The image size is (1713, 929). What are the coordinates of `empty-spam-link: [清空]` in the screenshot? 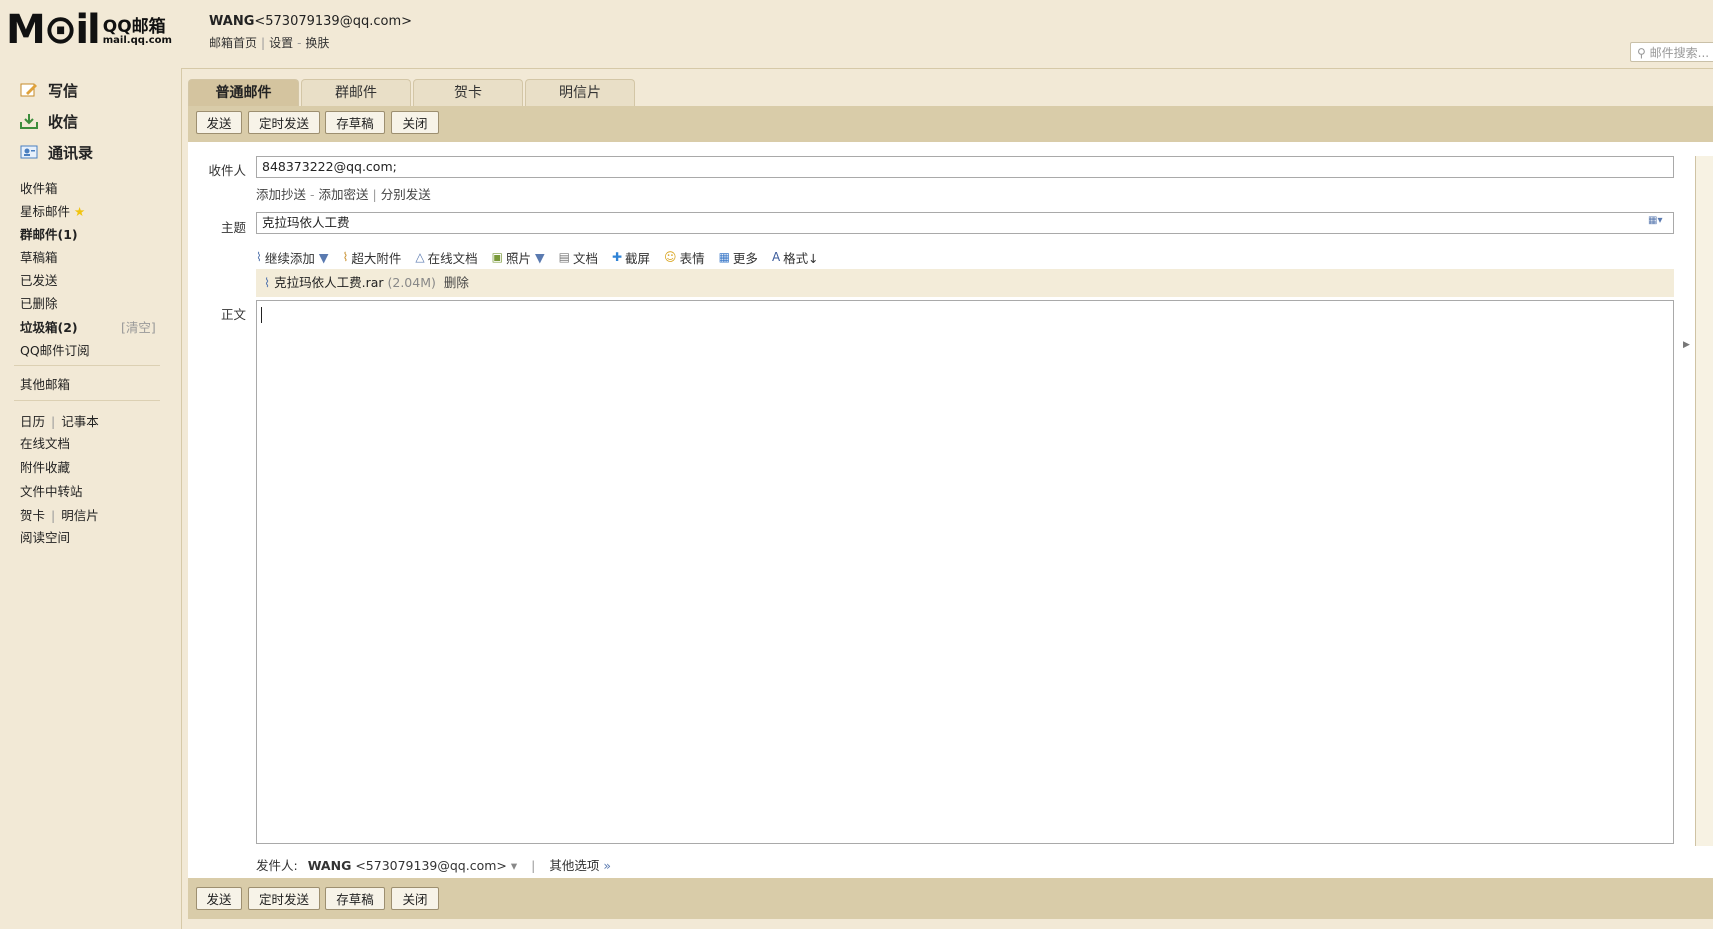 It's located at (138, 326).